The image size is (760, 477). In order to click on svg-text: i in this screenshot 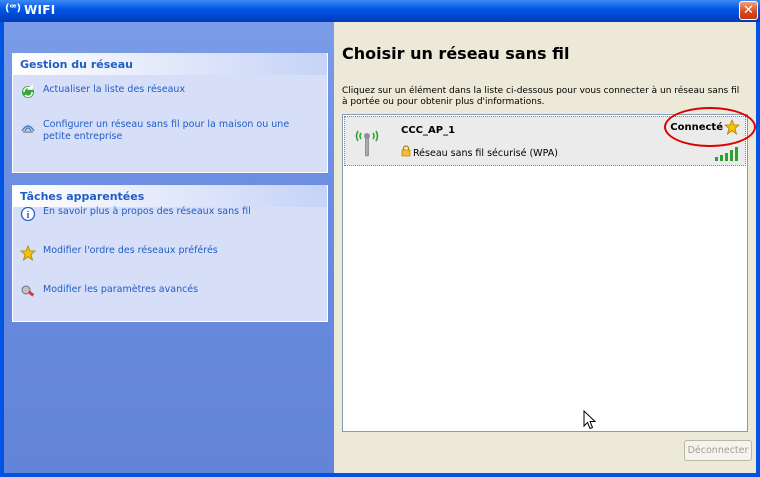, I will do `click(28, 215)`.